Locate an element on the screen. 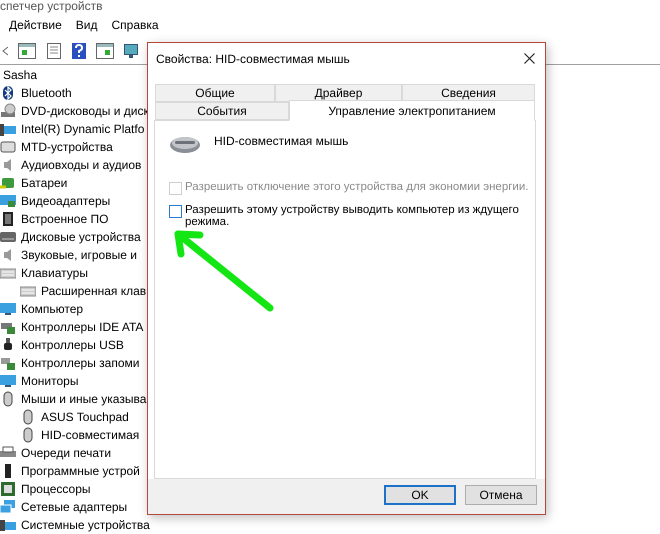 The width and height of the screenshot is (660, 534). tree-item: Контроллеры USB is located at coordinates (72, 345).